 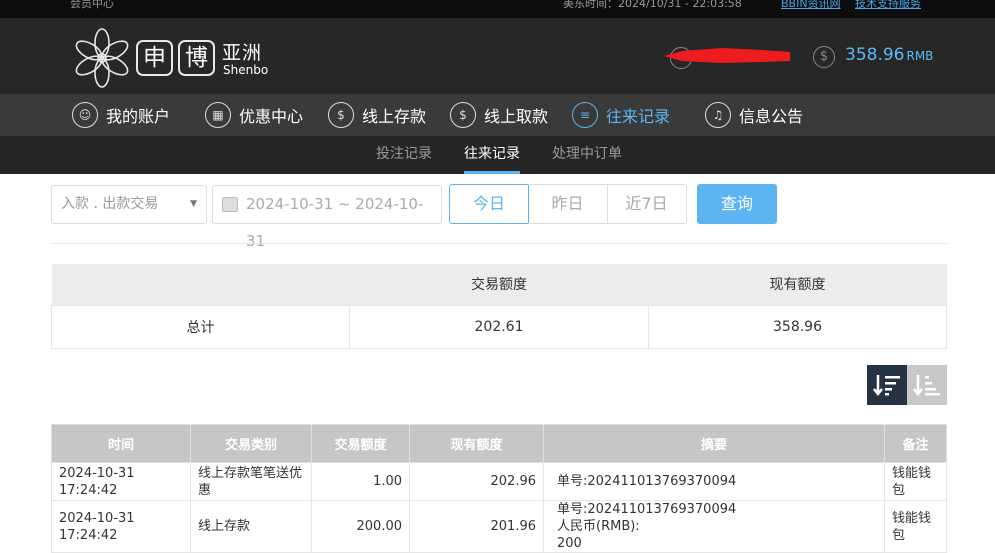 What do you see at coordinates (638, 116) in the screenshot?
I see `nav-label: 往来记录` at bounding box center [638, 116].